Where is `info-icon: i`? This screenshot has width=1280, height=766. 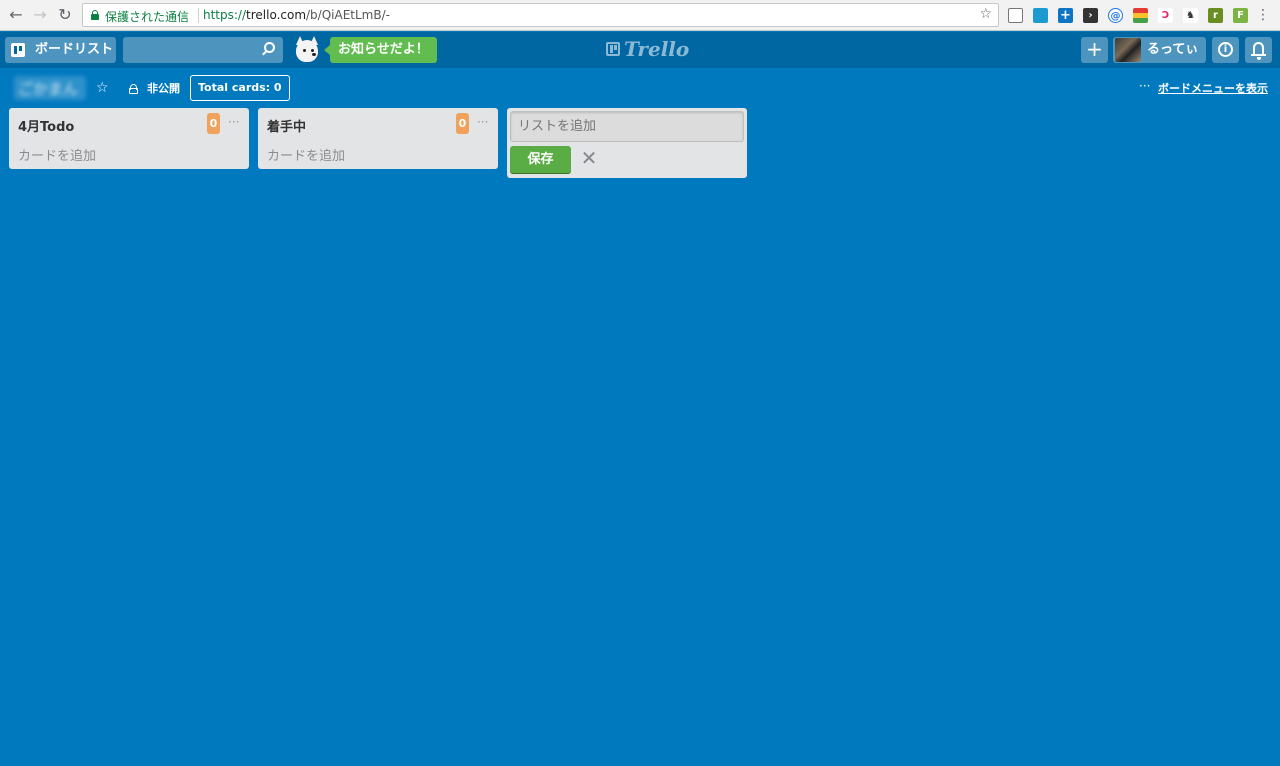
info-icon: i is located at coordinates (1225, 49).